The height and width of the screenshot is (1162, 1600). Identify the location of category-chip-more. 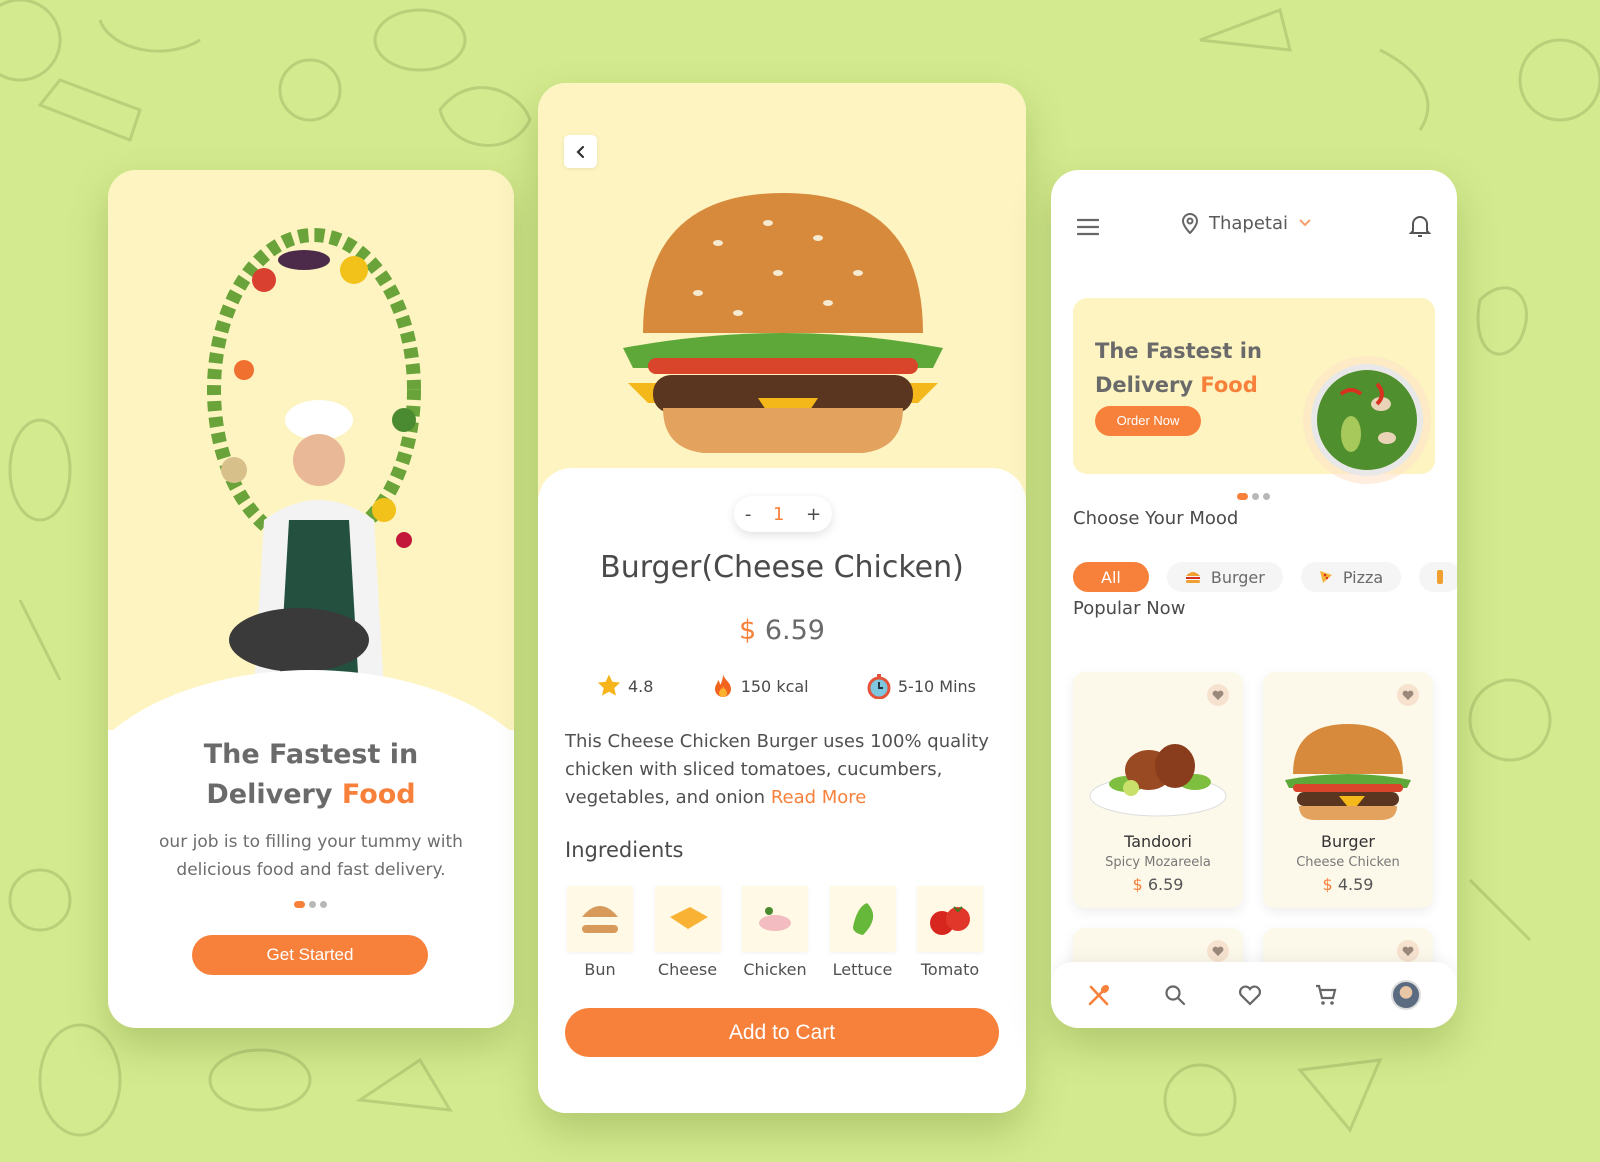
(1438, 577).